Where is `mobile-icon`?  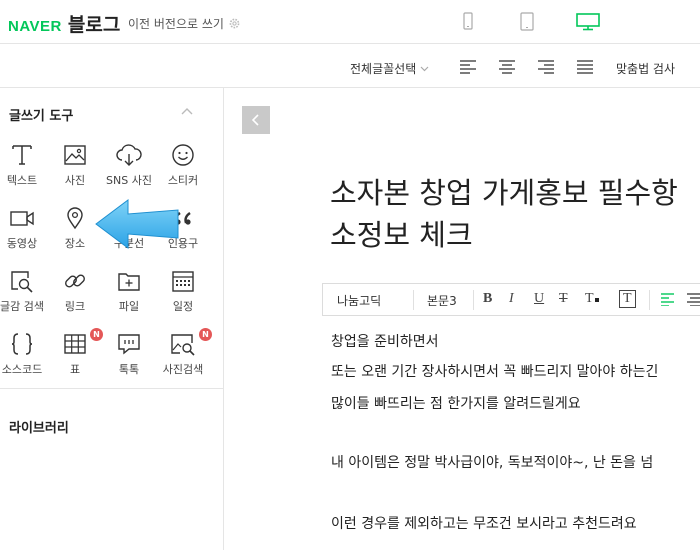
mobile-icon is located at coordinates (468, 21).